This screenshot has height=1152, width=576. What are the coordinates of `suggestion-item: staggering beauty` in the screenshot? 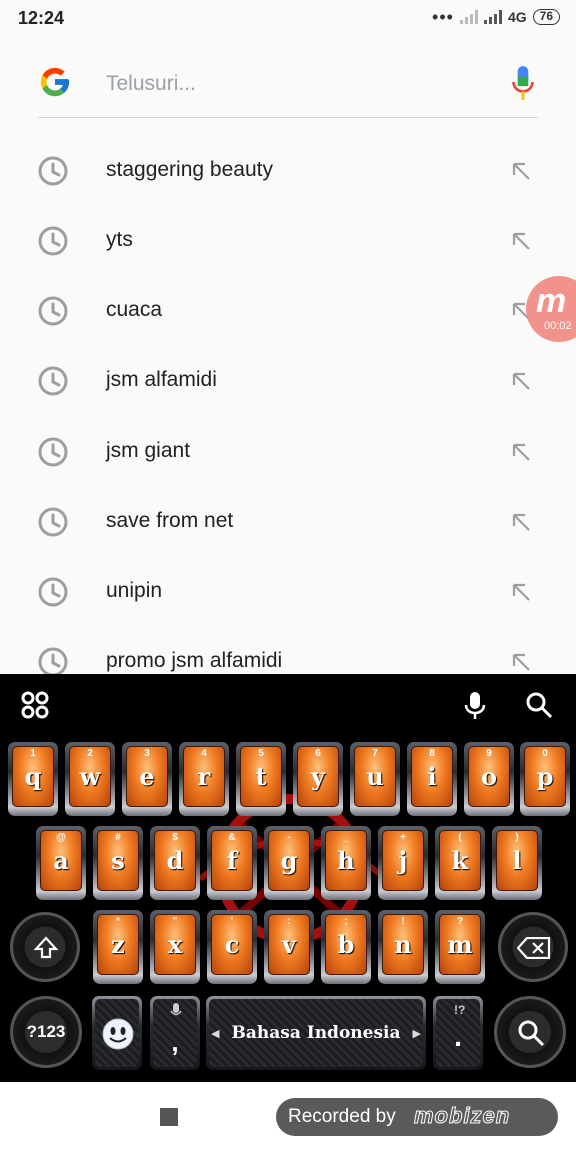 It's located at (288, 171).